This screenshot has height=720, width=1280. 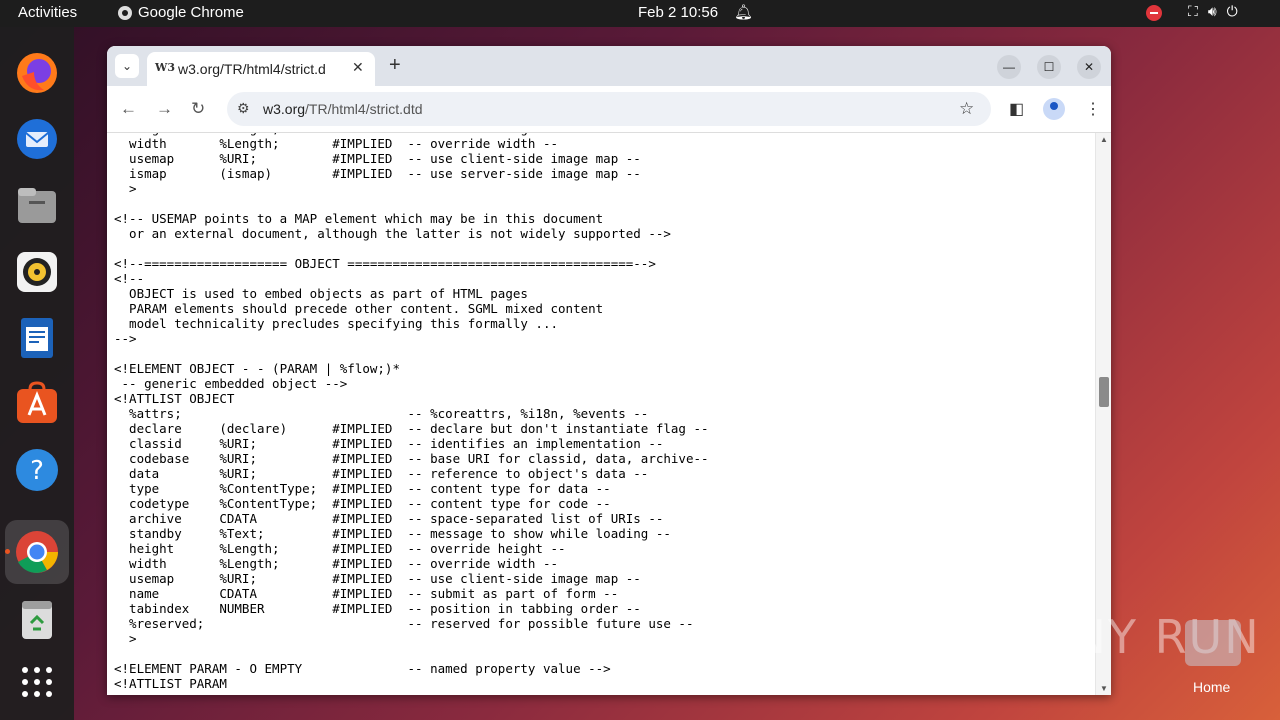 I want to click on tab-active: W3 w3.org/TR/html4/strict.d ✕, so click(x=261, y=69).